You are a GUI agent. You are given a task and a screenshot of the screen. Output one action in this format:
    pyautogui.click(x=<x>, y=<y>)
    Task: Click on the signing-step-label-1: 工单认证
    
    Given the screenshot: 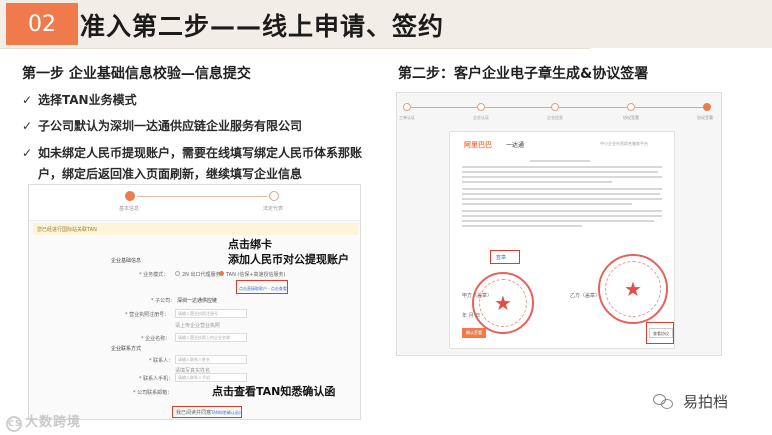 What is the action you would take?
    pyautogui.click(x=407, y=117)
    